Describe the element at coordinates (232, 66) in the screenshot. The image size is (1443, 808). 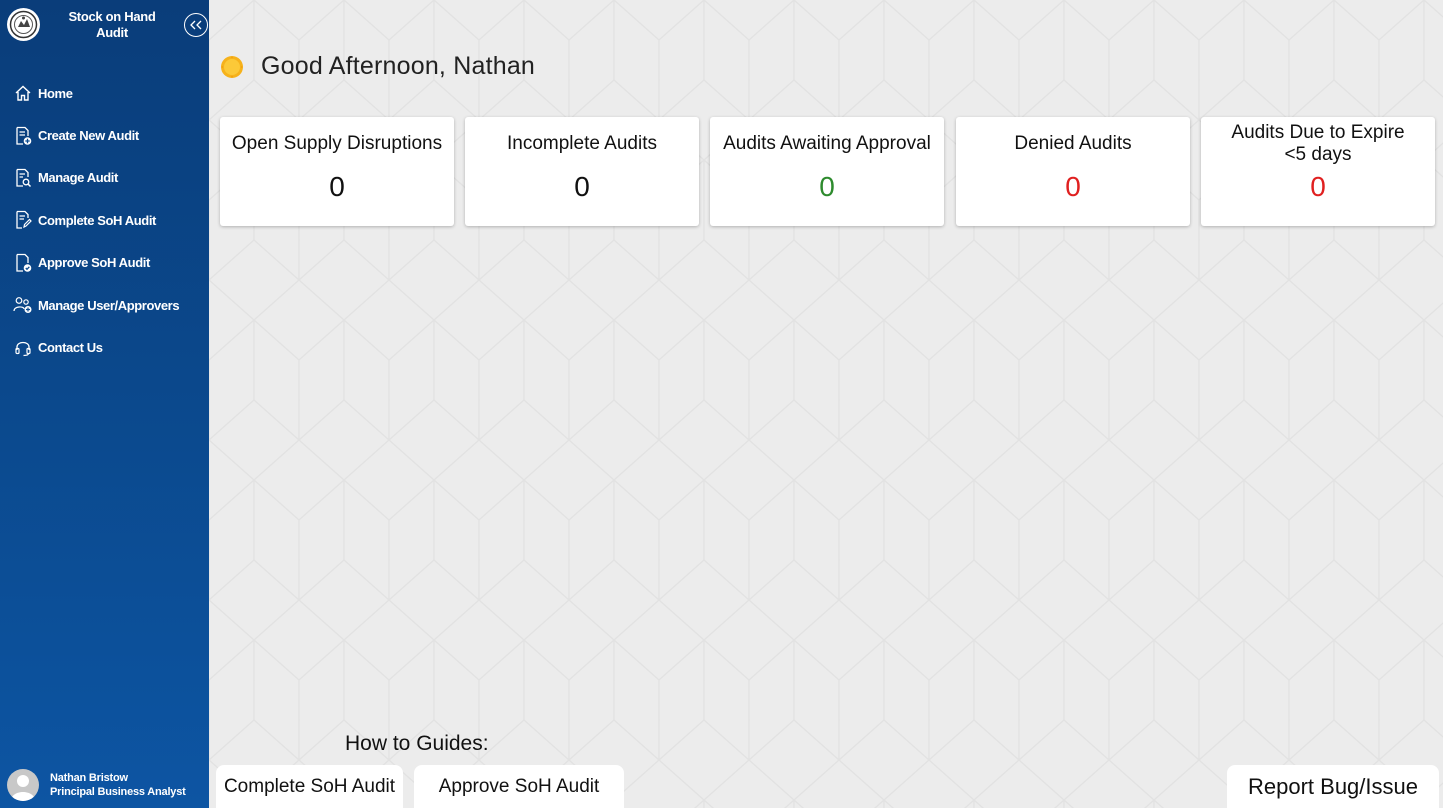
I see `sun-icon` at that location.